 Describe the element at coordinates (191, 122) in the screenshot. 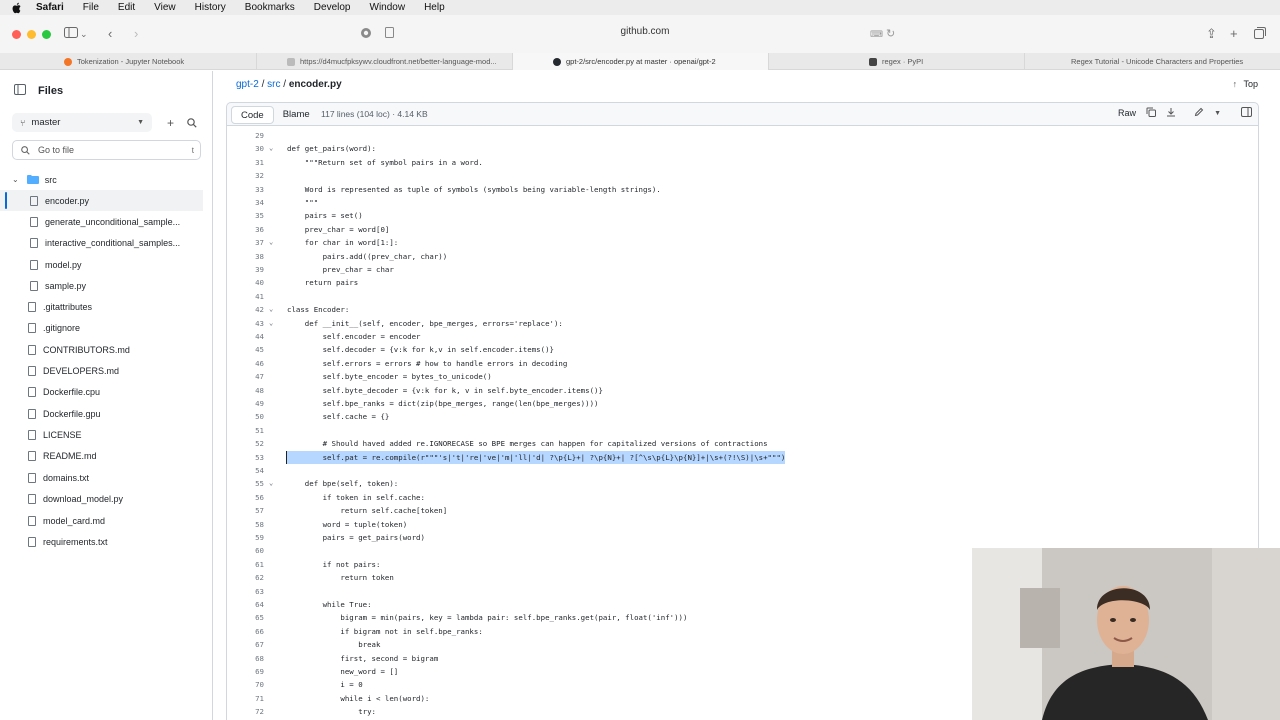

I see `search-files-button` at that location.